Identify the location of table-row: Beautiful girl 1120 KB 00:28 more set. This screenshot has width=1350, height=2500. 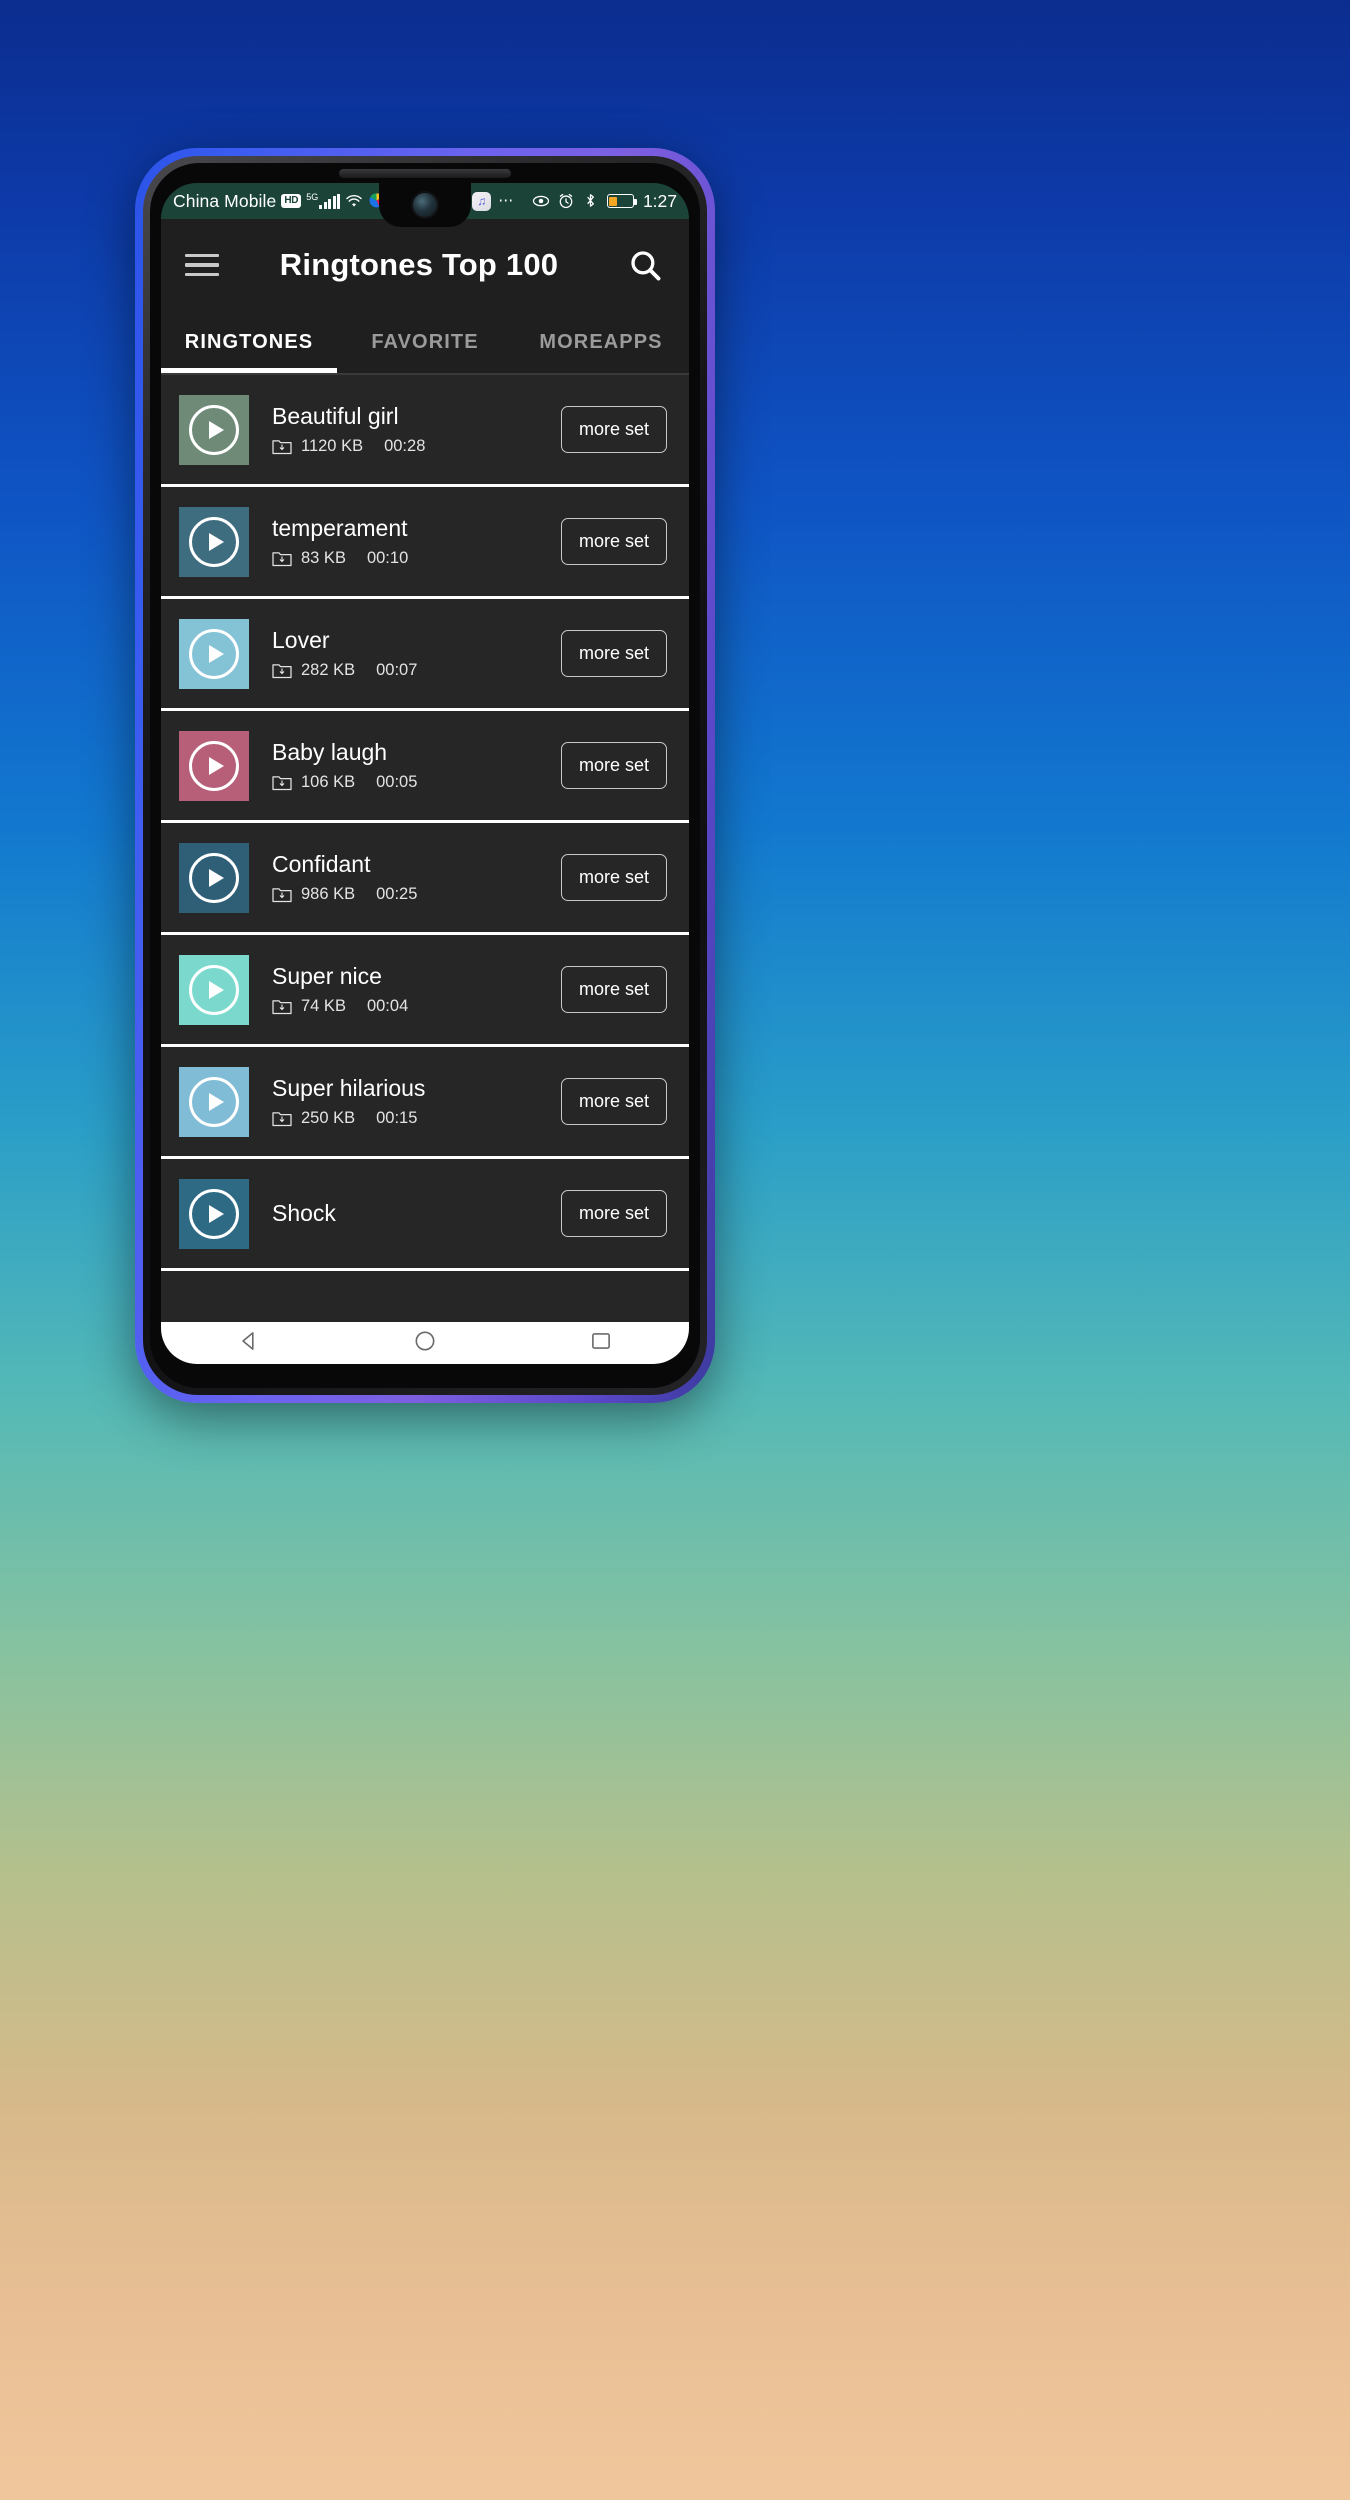
(425, 431).